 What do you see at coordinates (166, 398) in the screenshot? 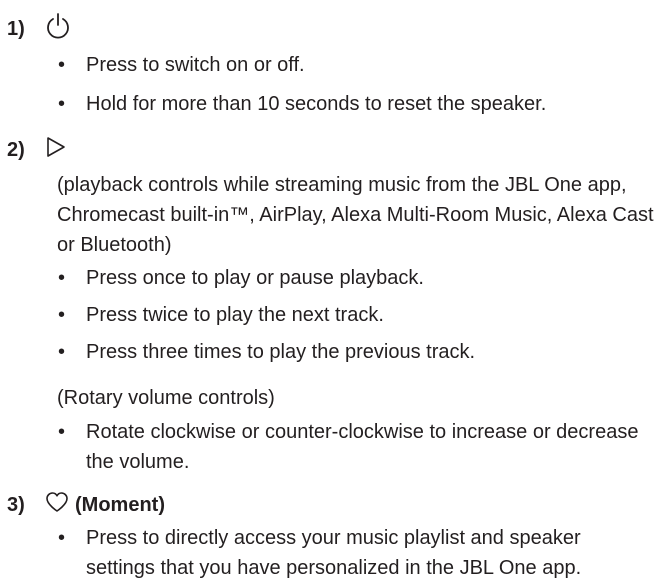
I see `volume-controls-note: (Rotary volume controls)` at bounding box center [166, 398].